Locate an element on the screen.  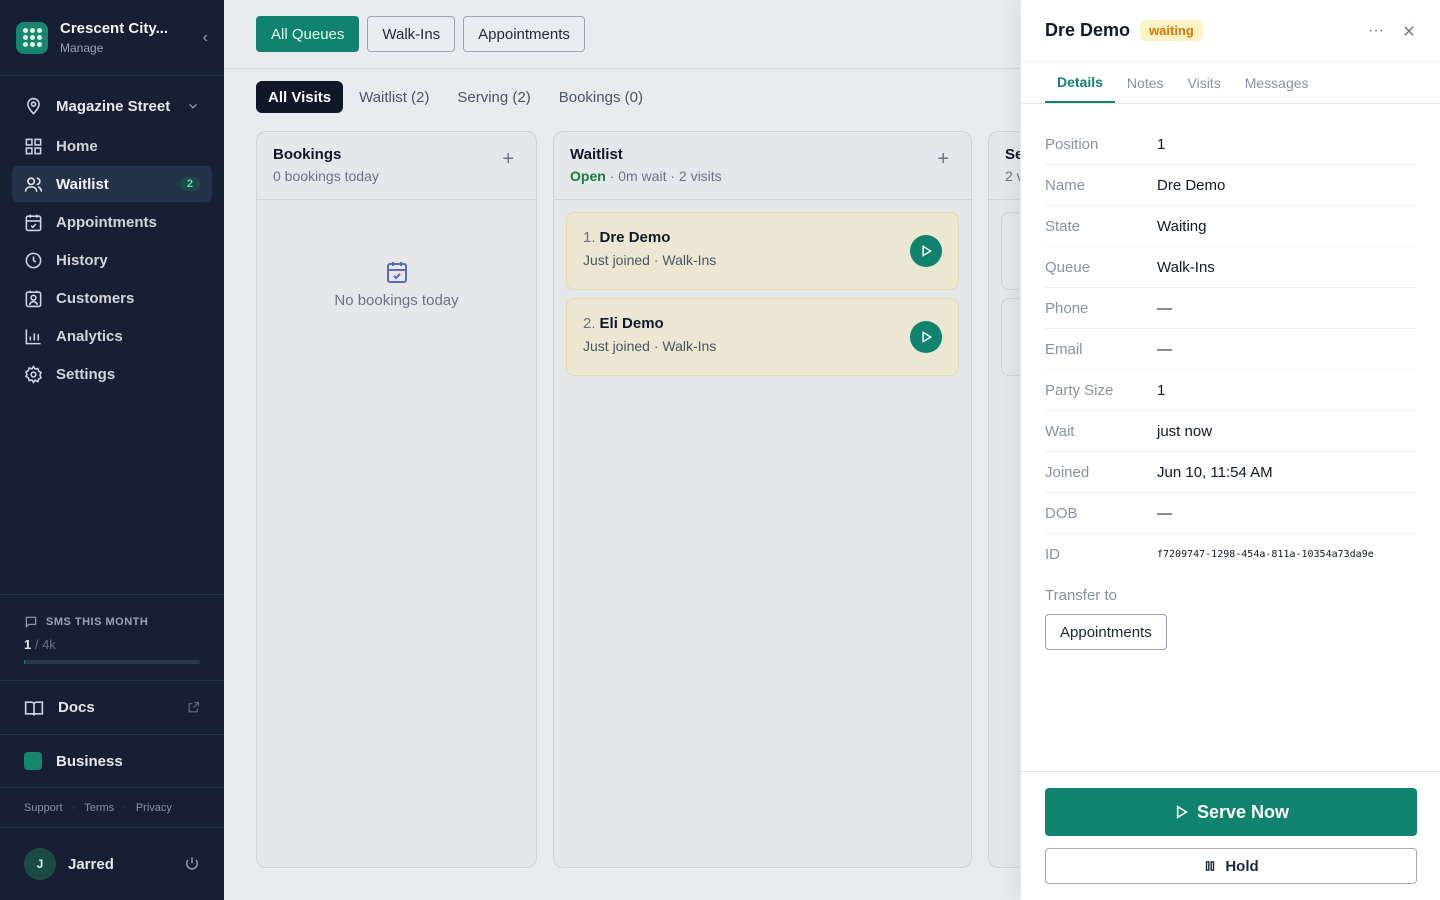
location-selector: Magazine Street is located at coordinates (112, 106).